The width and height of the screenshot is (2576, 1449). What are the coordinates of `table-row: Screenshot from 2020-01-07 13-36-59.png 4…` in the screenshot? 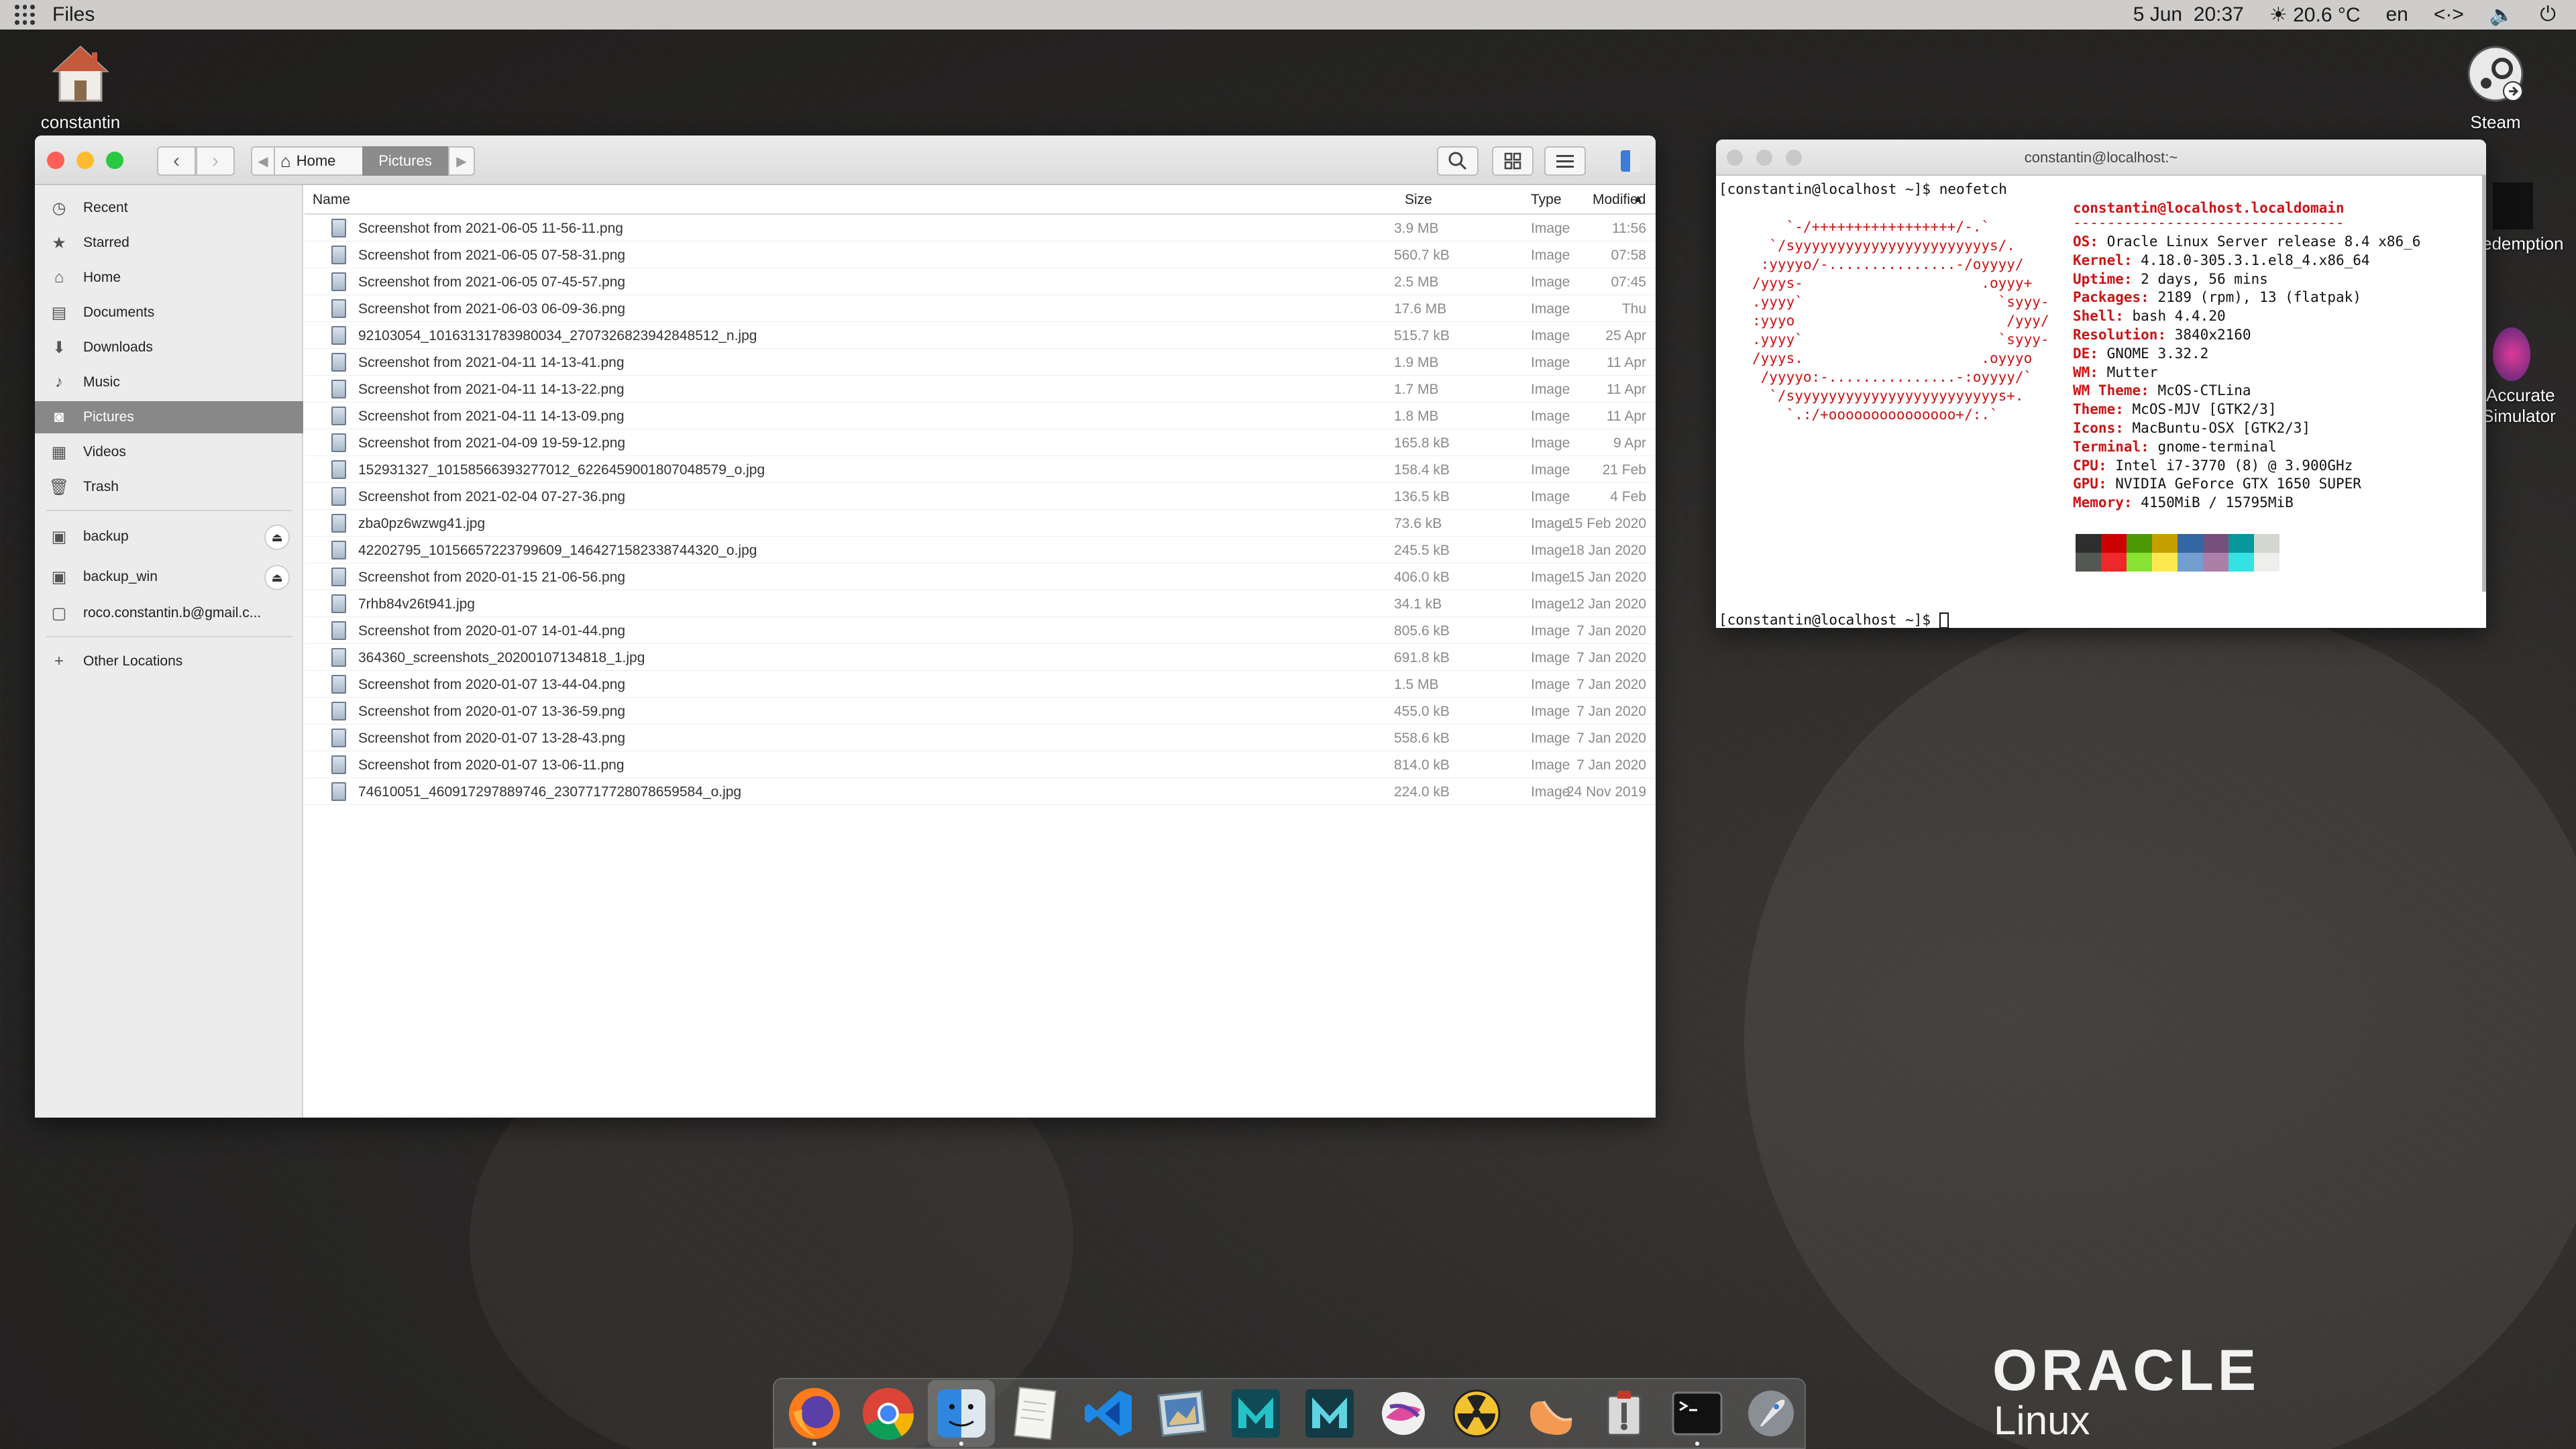 It's located at (980, 711).